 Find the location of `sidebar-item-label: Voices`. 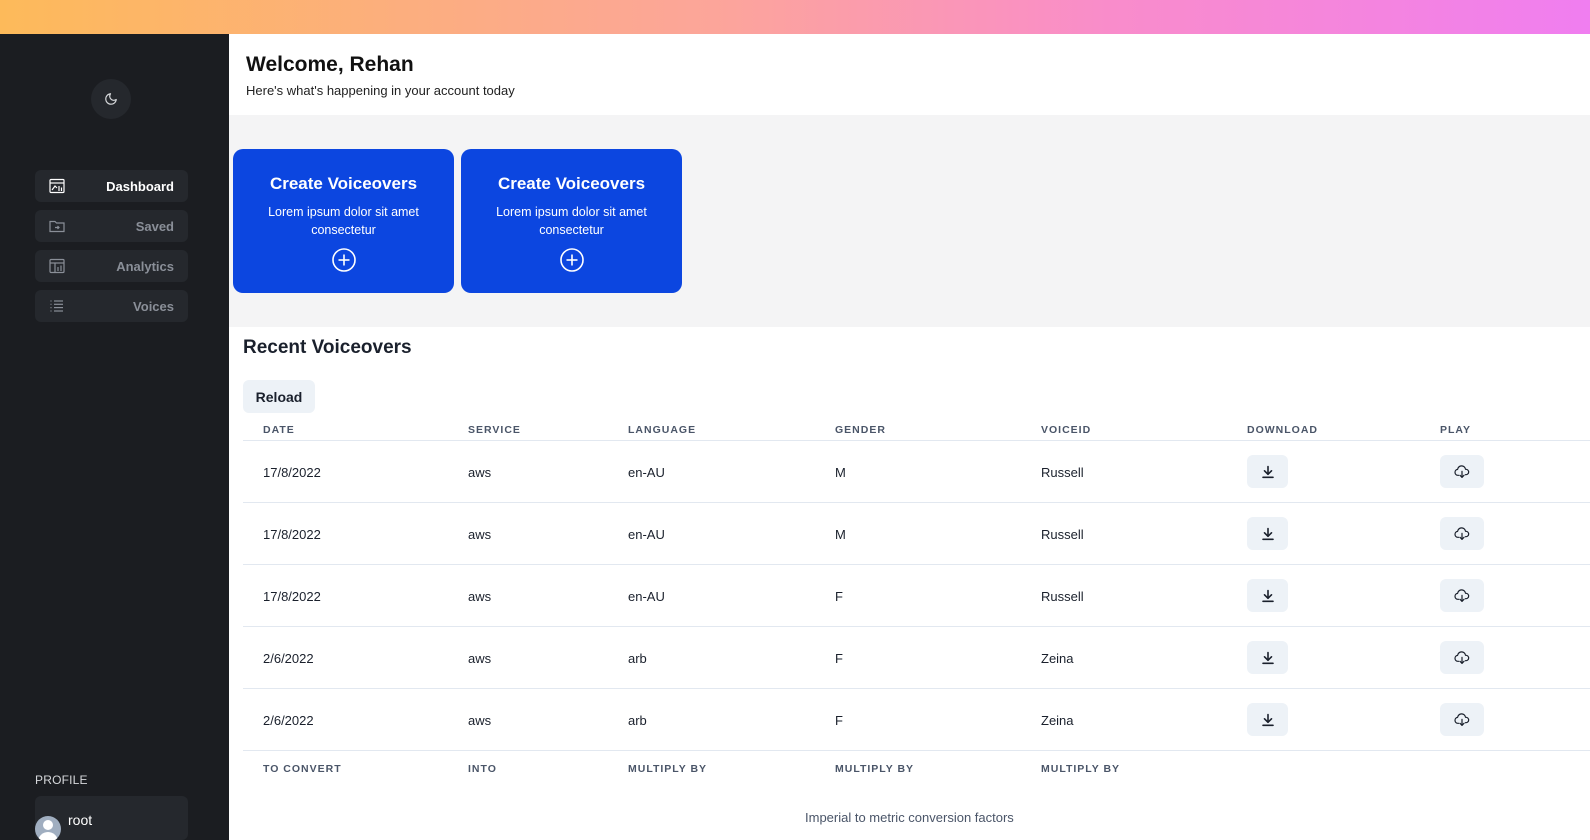

sidebar-item-label: Voices is located at coordinates (153, 306).